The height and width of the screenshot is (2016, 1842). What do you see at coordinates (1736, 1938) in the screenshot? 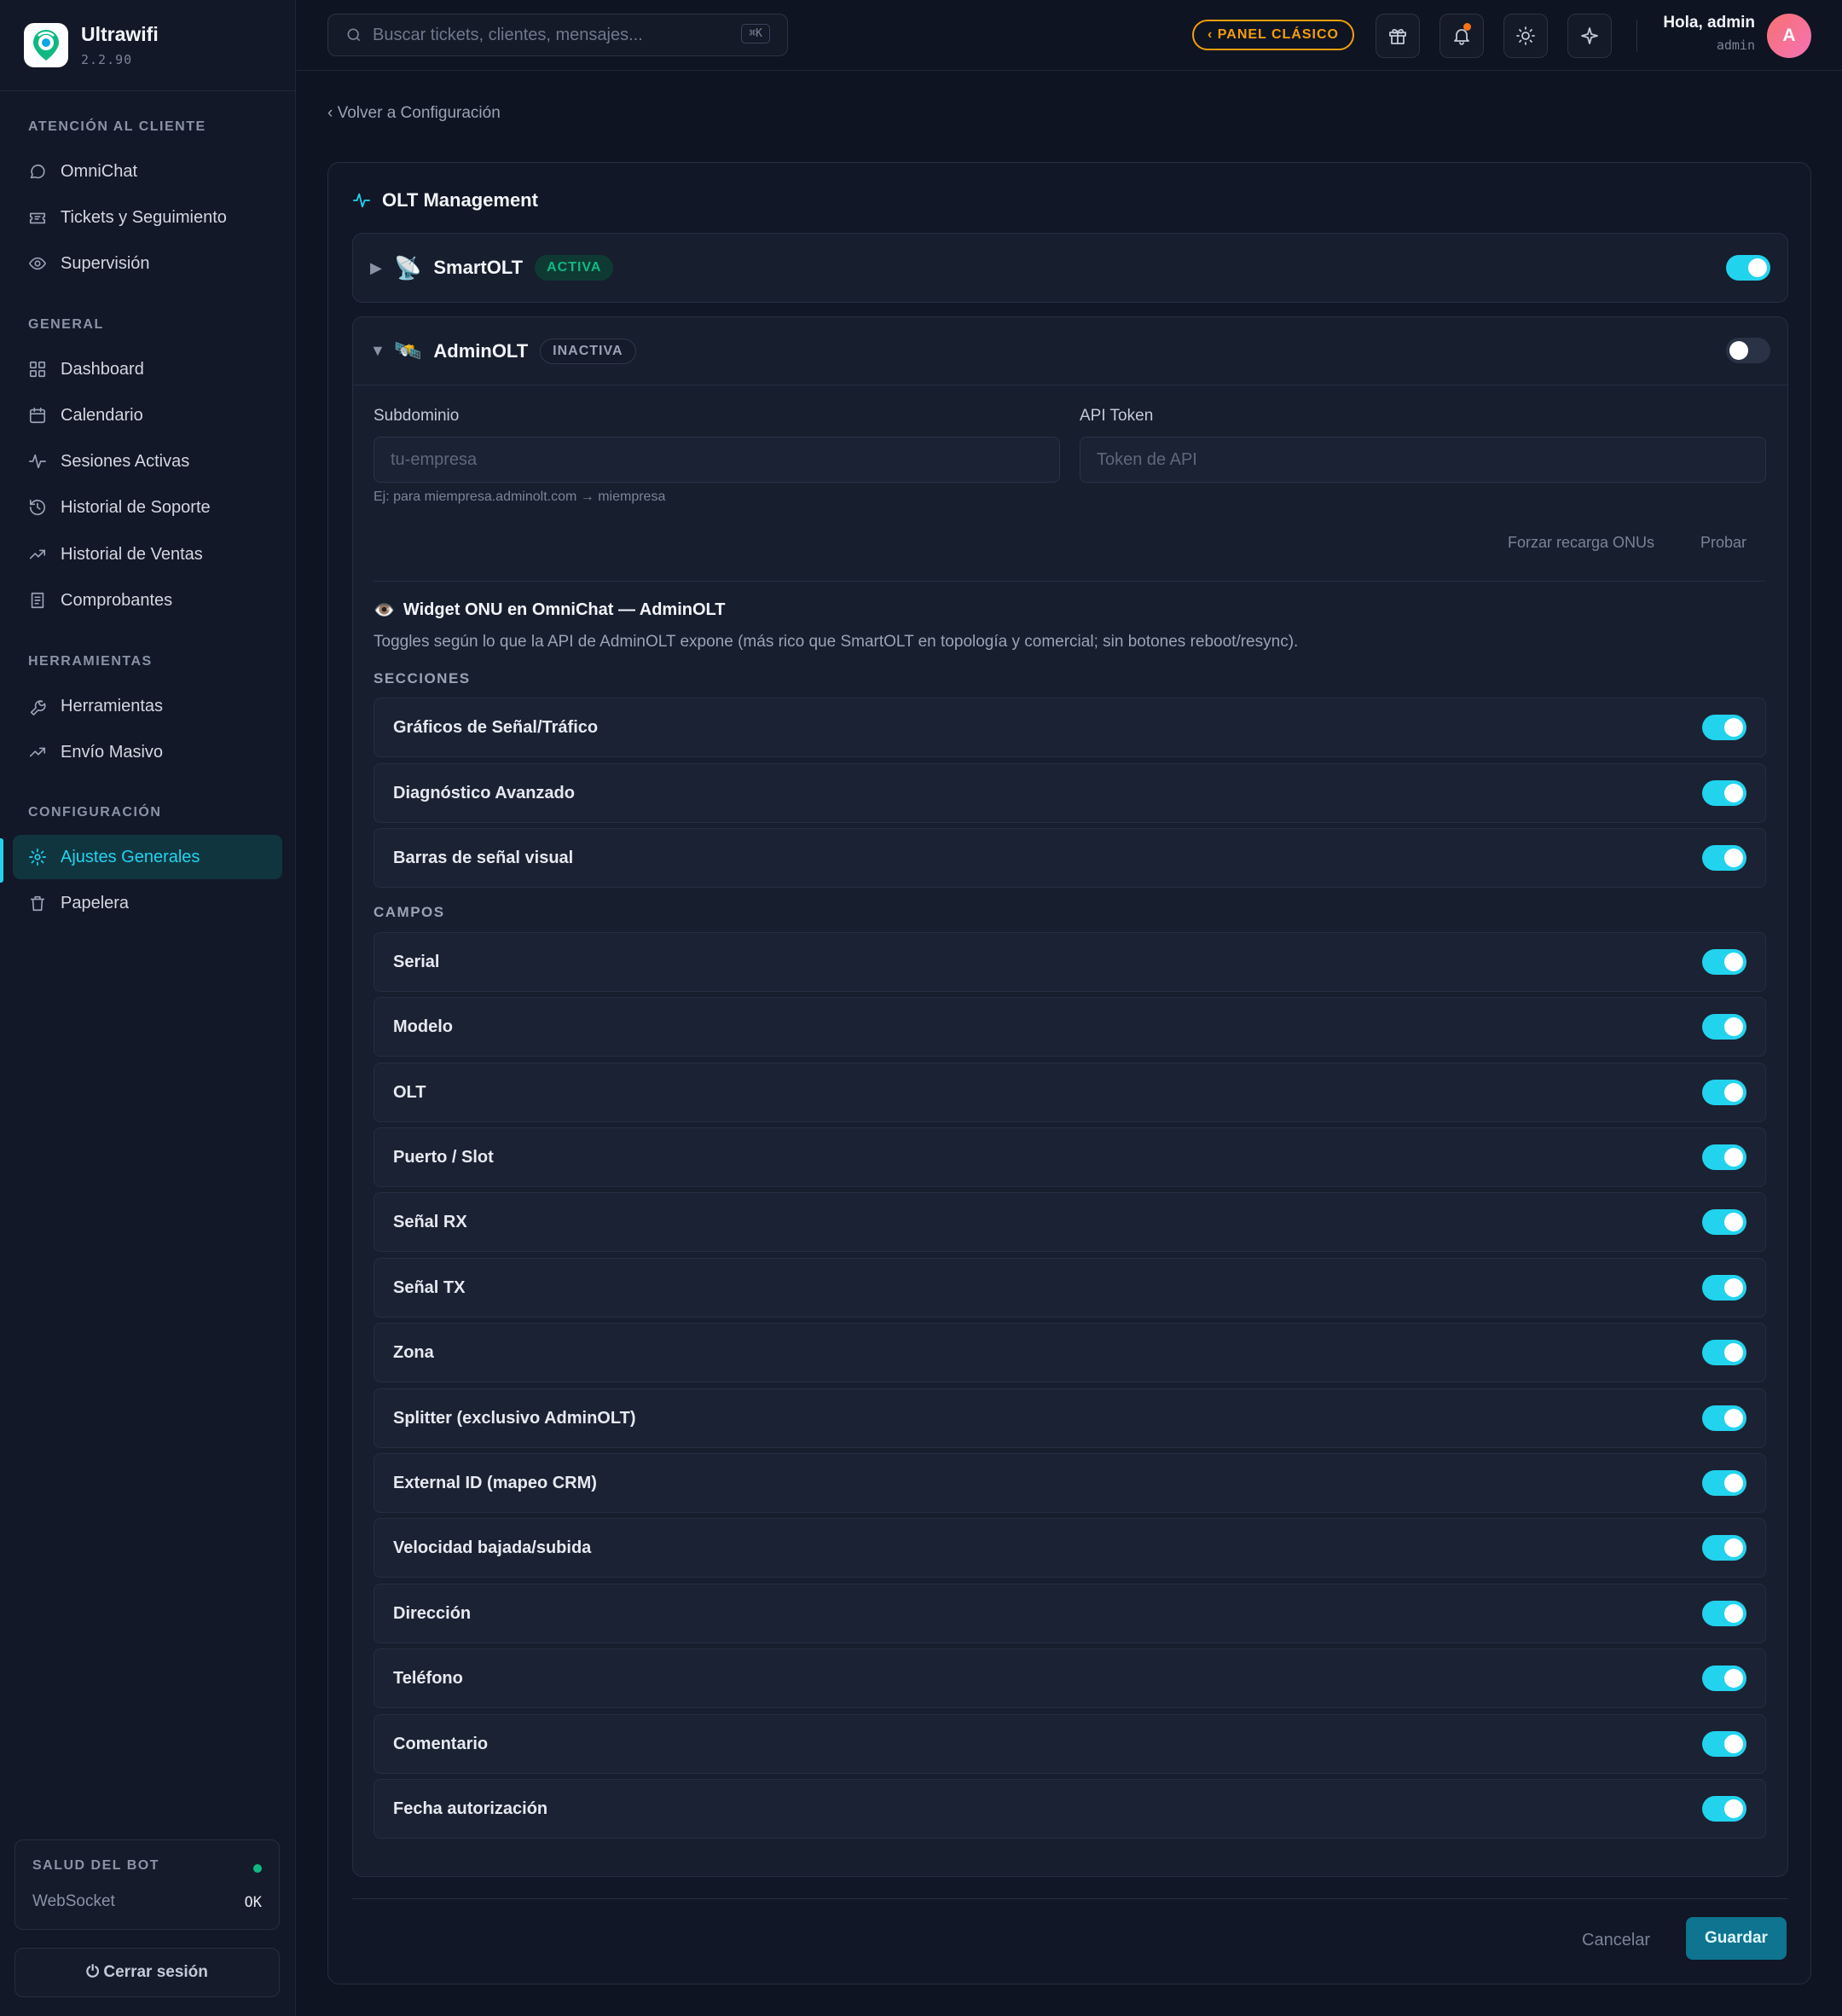
I see `save-button: Guardar` at bounding box center [1736, 1938].